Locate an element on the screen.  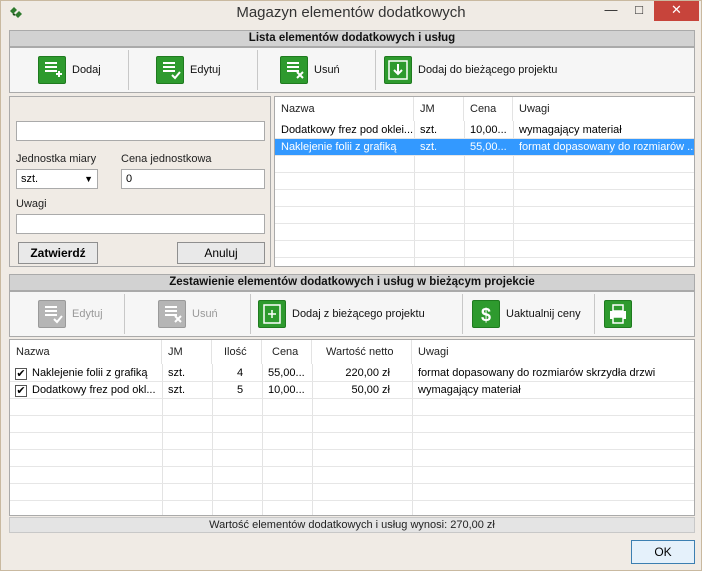
unit-price-field: 0 is located at coordinates (193, 179).